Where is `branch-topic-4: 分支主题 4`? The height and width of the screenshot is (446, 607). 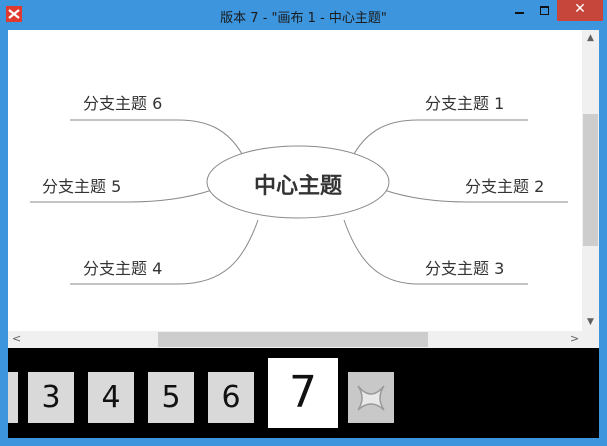
branch-topic-4: 分支主题 4 is located at coordinates (122, 267).